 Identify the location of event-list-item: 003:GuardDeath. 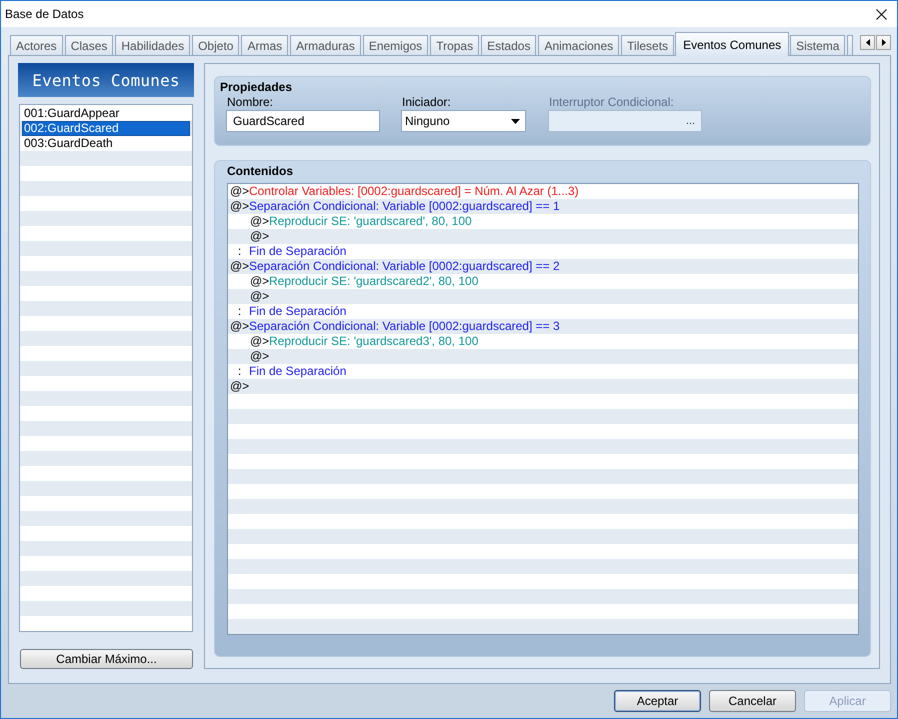
(106, 143).